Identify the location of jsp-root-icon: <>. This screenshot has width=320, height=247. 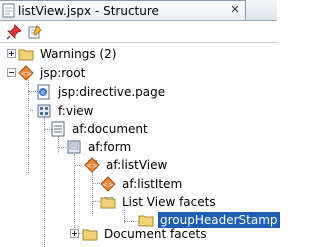
(26, 73).